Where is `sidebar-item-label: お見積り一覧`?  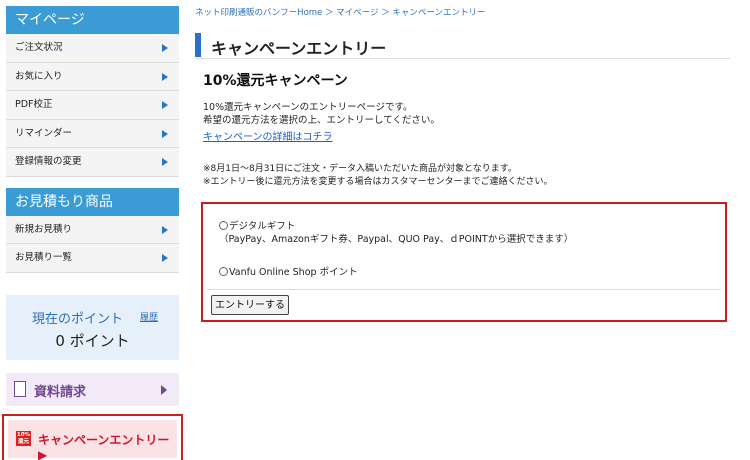
sidebar-item-label: お見積り一覧 is located at coordinates (44, 257).